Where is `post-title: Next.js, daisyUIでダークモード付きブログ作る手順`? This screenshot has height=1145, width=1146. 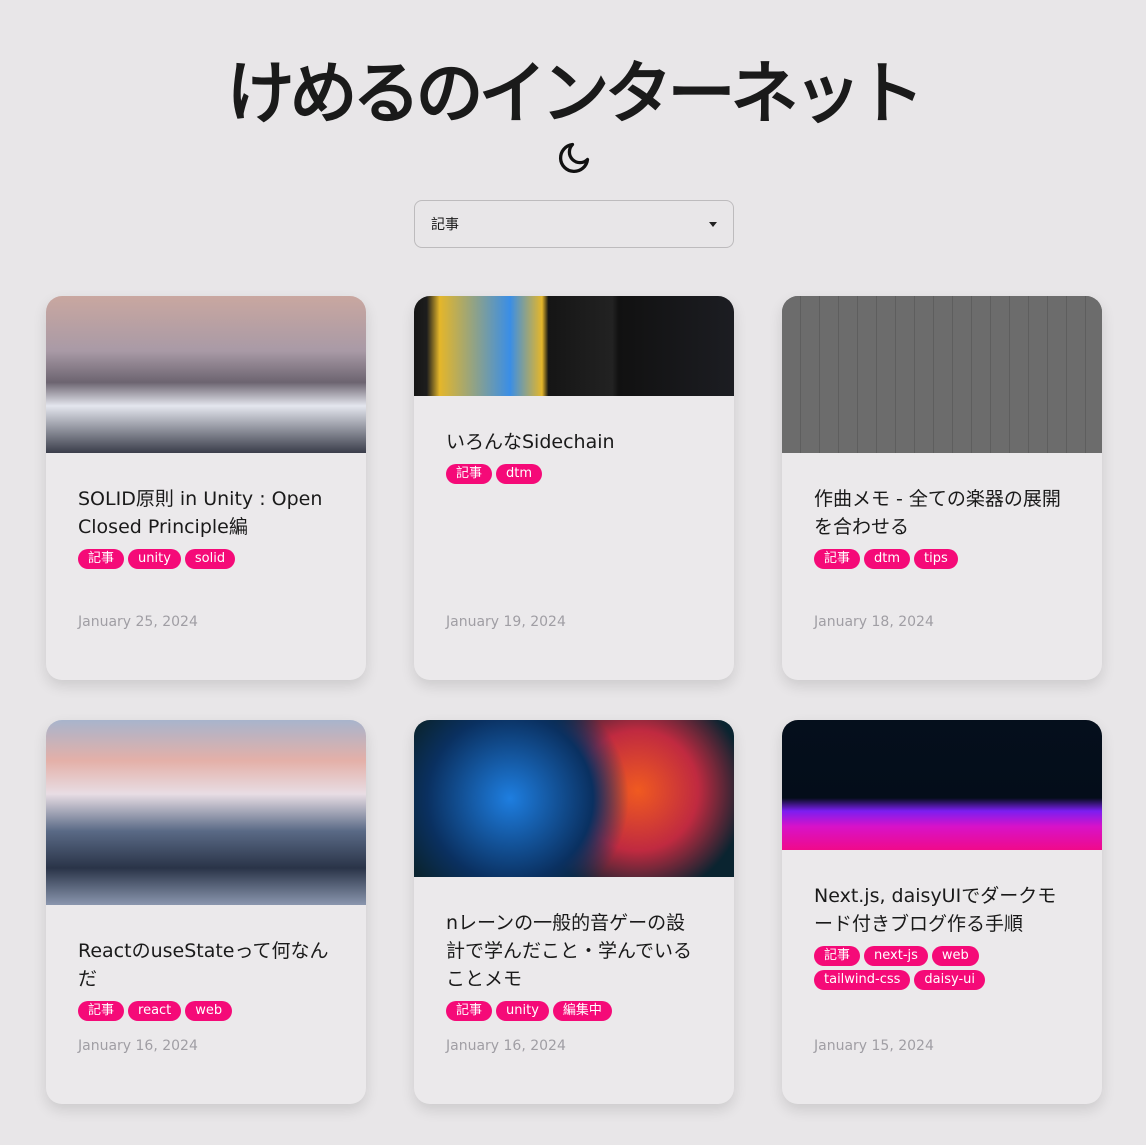 post-title: Next.js, daisyUIでダークモード付きブログ作る手順 is located at coordinates (942, 910).